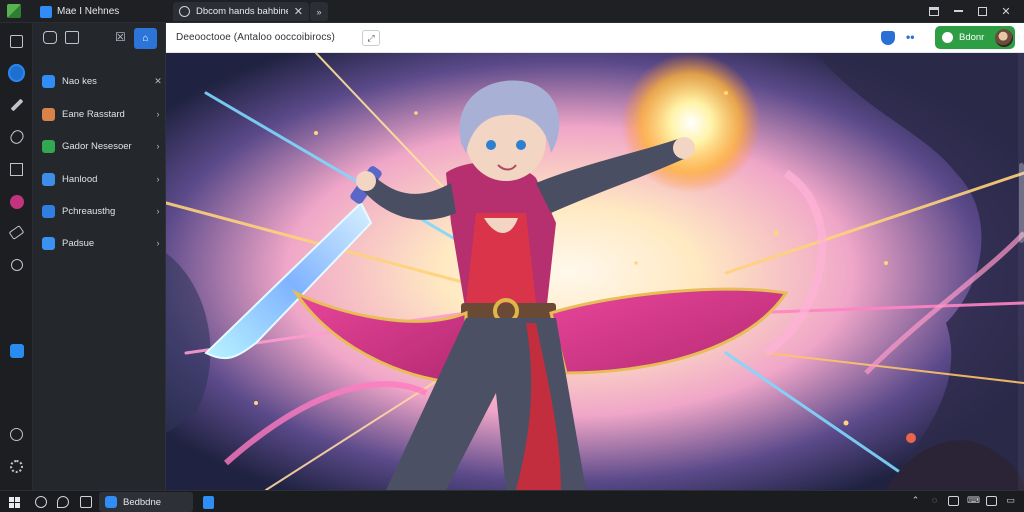  I want to click on sidebar-item: Nao kes ✕, so click(99, 81).